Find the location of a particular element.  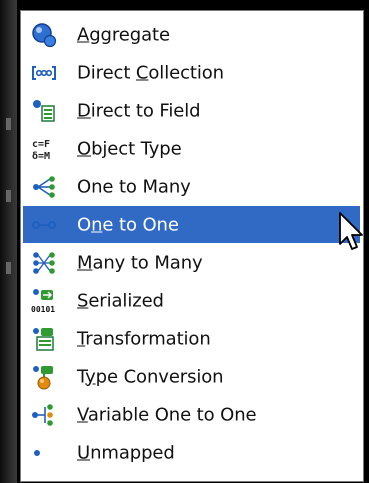

menu-item-transformation: Transformation is located at coordinates (191, 338).